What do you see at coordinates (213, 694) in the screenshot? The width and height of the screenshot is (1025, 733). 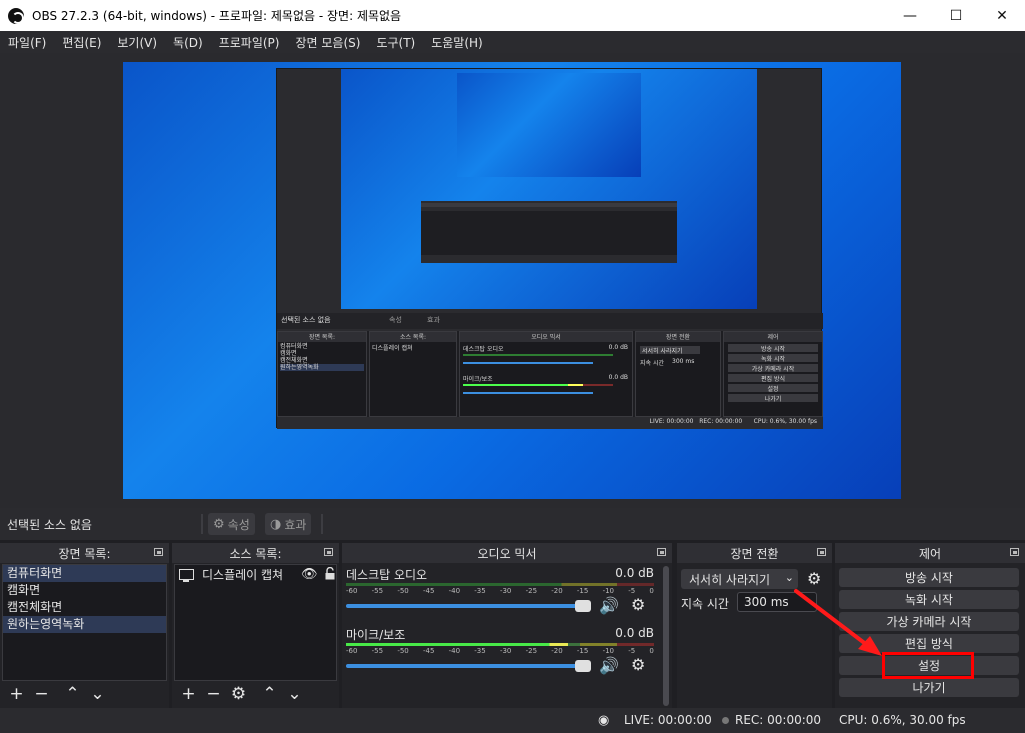 I see `remove-source-button: −` at bounding box center [213, 694].